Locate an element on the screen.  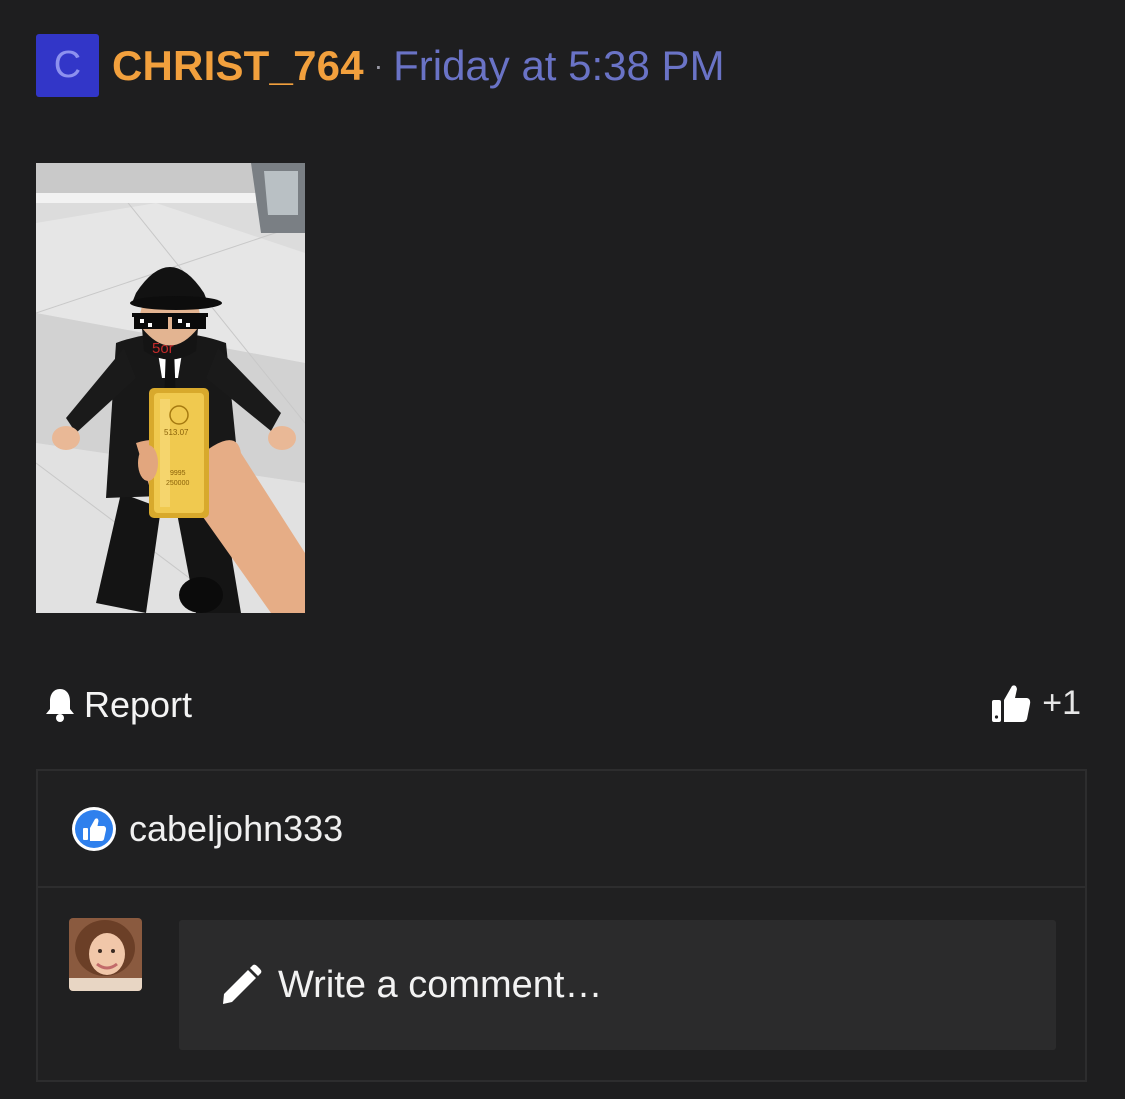
report-button: Report is located at coordinates (118, 705).